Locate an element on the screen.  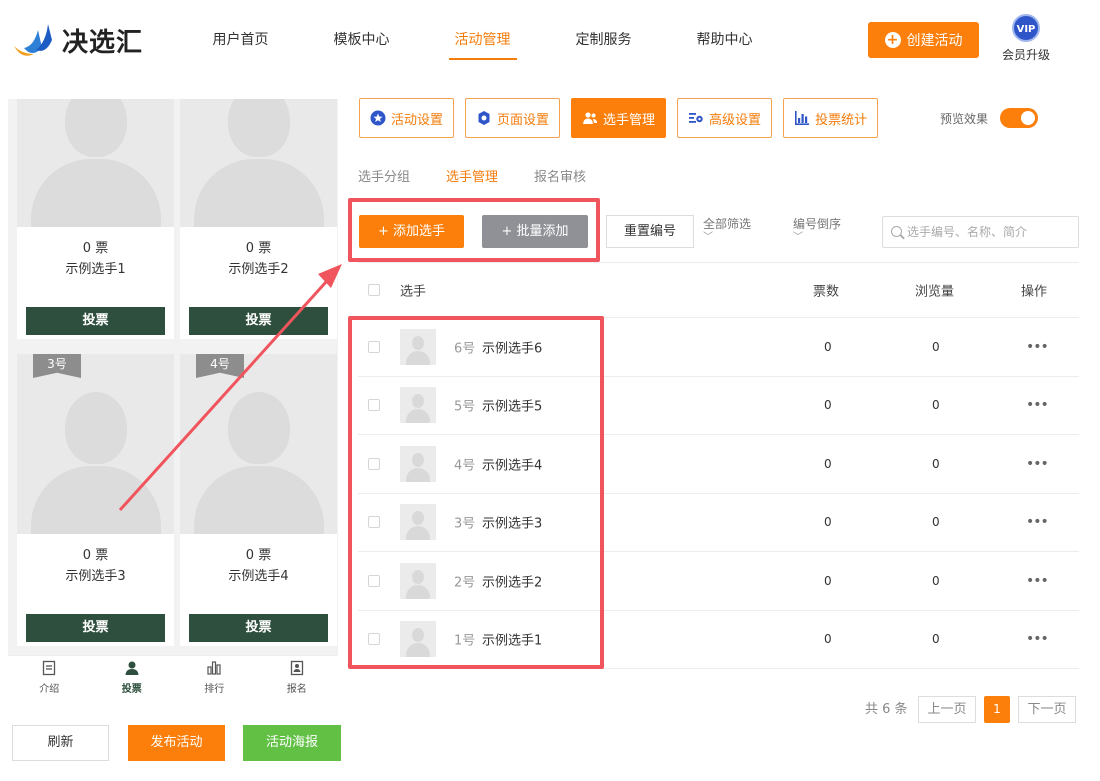
settings-list-icon is located at coordinates (696, 118).